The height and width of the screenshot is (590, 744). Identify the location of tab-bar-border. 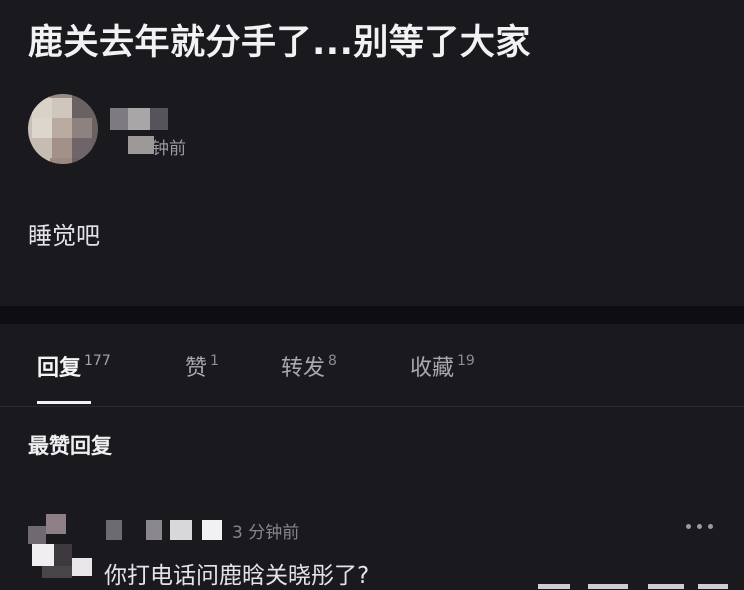
(372, 406).